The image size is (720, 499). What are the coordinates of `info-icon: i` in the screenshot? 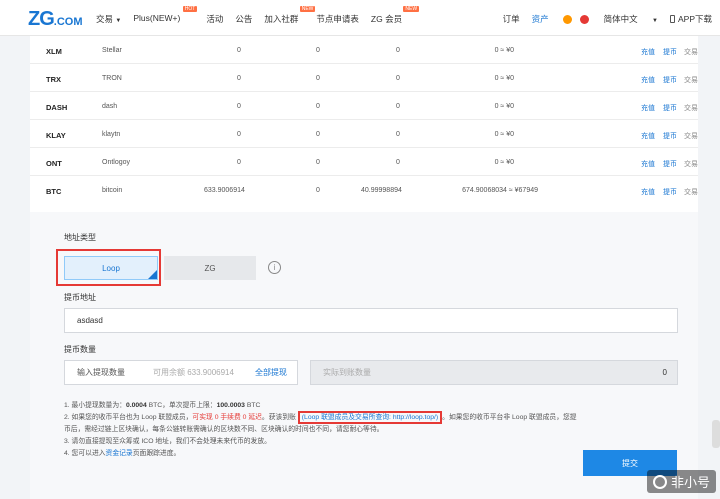 It's located at (274, 267).